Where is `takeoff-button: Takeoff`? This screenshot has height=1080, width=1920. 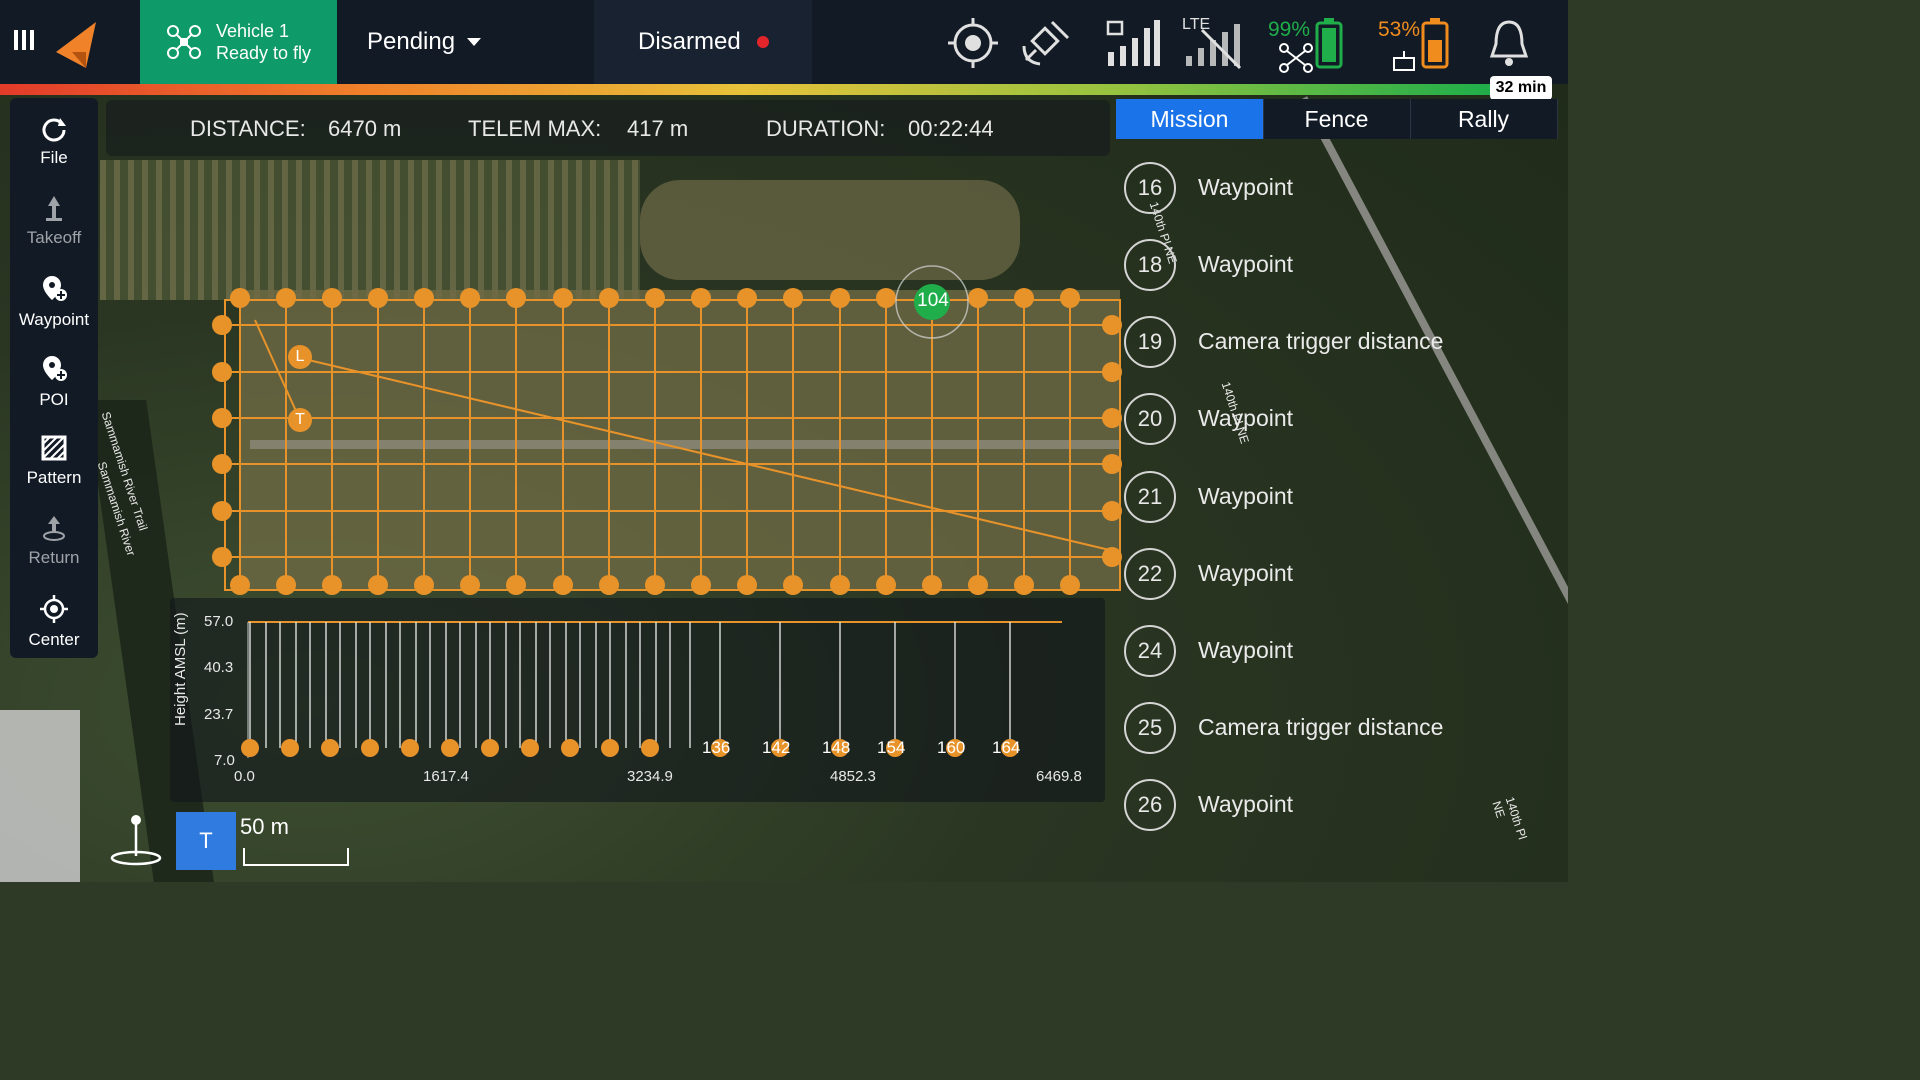 takeoff-button: Takeoff is located at coordinates (54, 220).